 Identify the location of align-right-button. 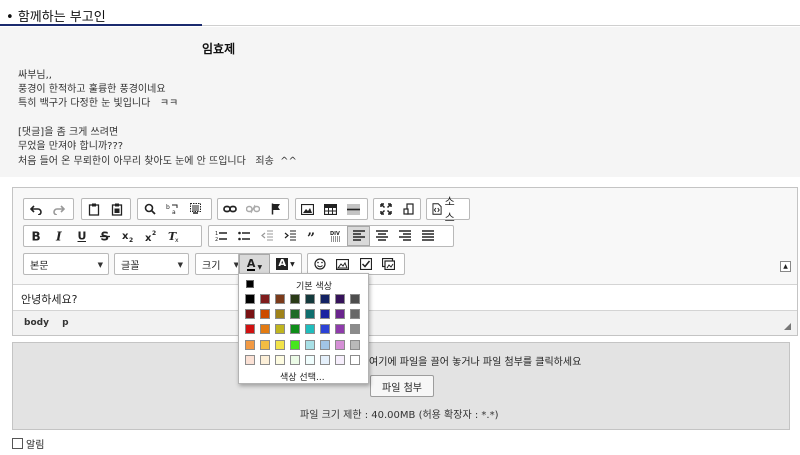
(404, 236).